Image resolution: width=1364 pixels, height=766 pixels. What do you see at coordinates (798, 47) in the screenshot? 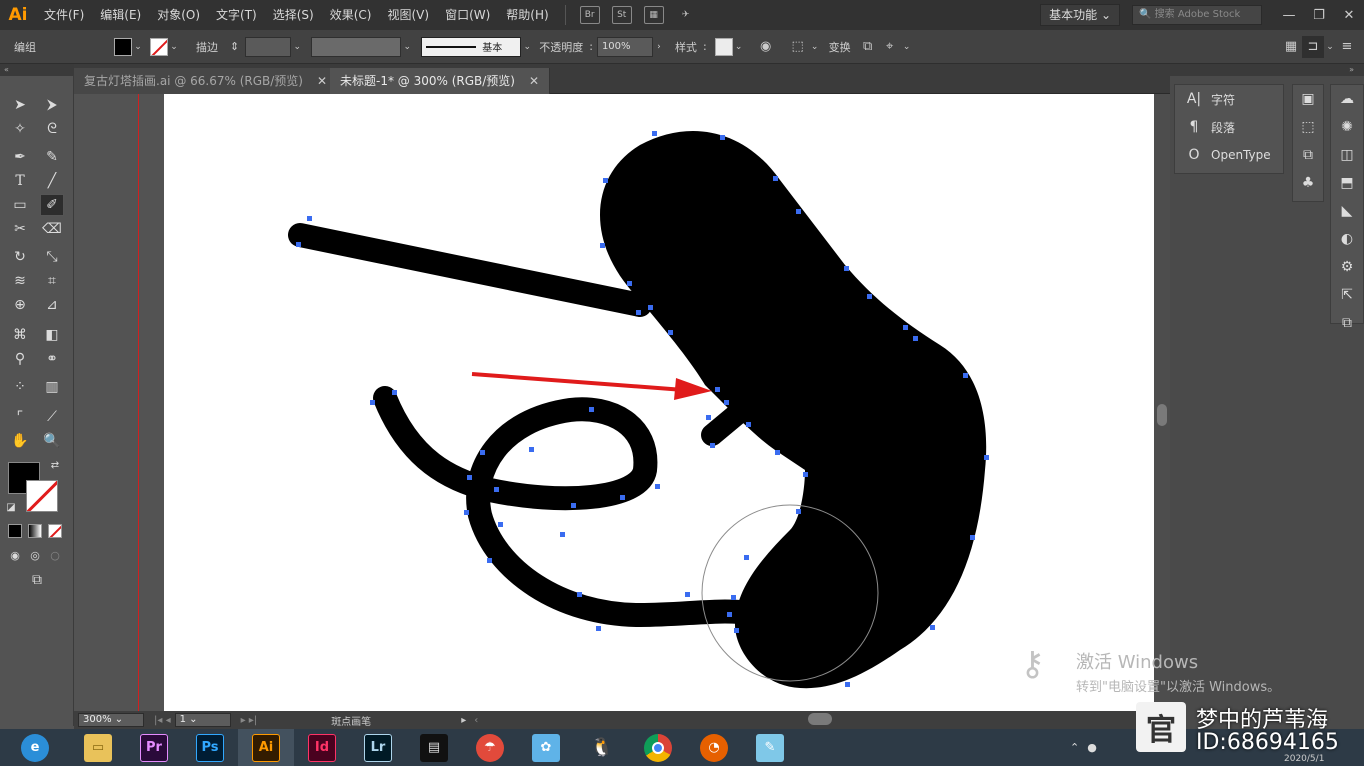
I see `align-icon: ⬚` at bounding box center [798, 47].